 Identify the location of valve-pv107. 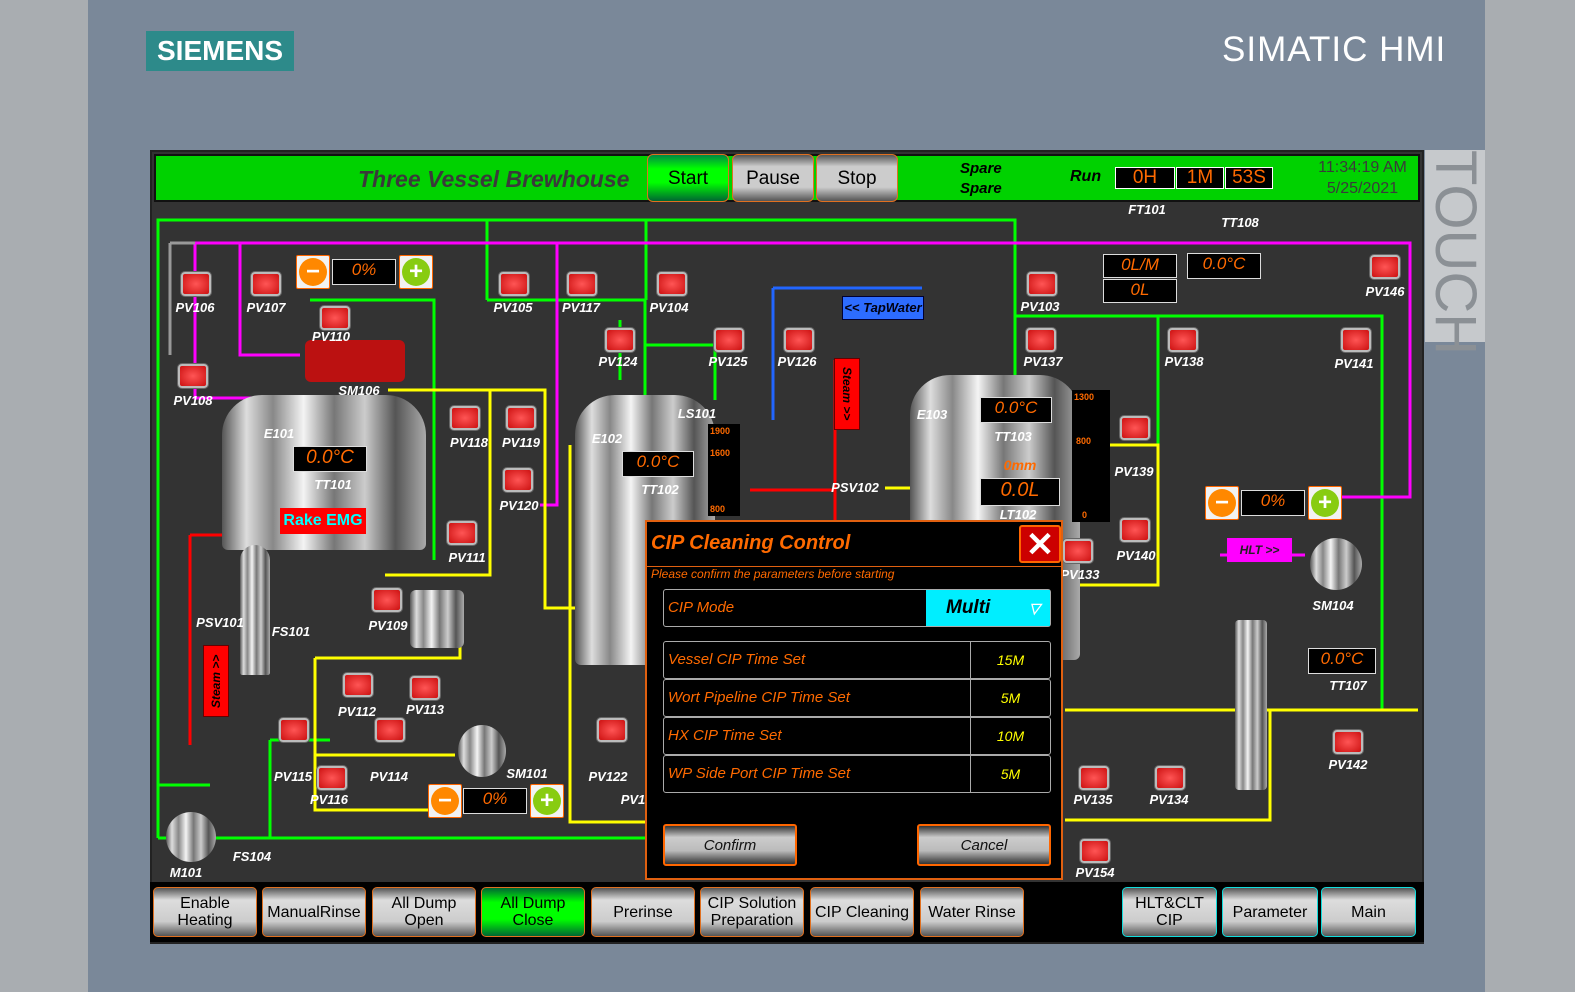
(266, 284).